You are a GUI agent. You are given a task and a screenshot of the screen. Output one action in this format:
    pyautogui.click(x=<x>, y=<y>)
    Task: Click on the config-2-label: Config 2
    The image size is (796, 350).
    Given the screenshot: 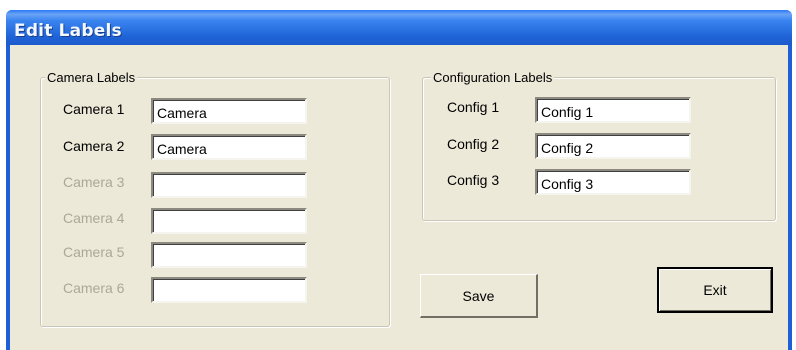 What is the action you would take?
    pyautogui.click(x=473, y=144)
    